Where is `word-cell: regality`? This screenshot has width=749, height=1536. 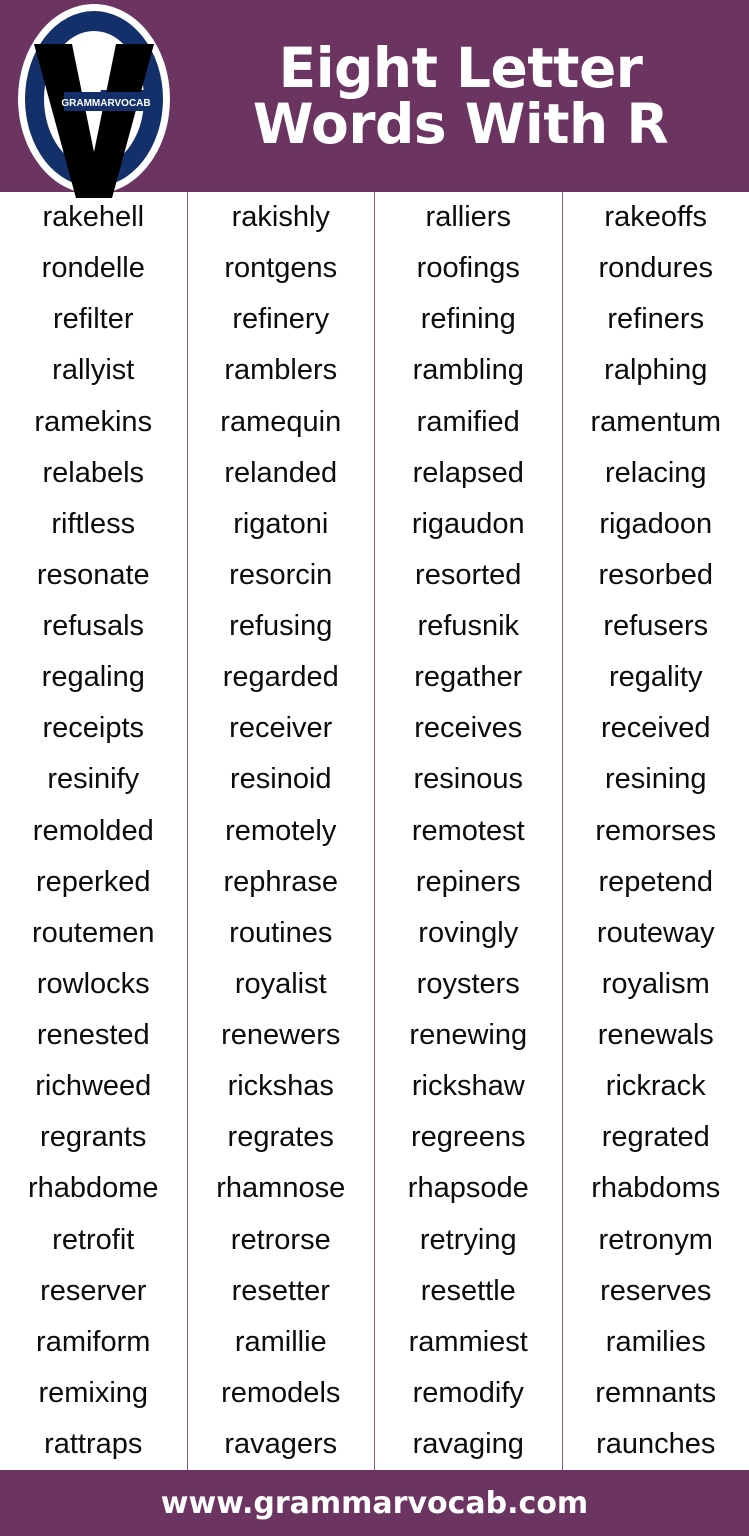 word-cell: regality is located at coordinates (656, 677).